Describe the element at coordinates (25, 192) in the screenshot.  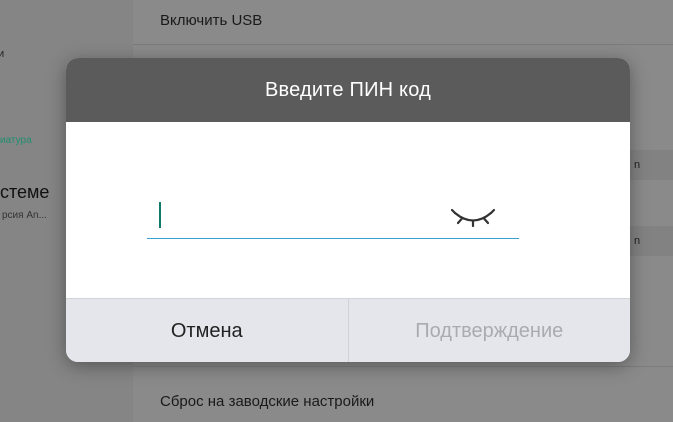
I see `sidebar-item-system-title: стеме` at that location.